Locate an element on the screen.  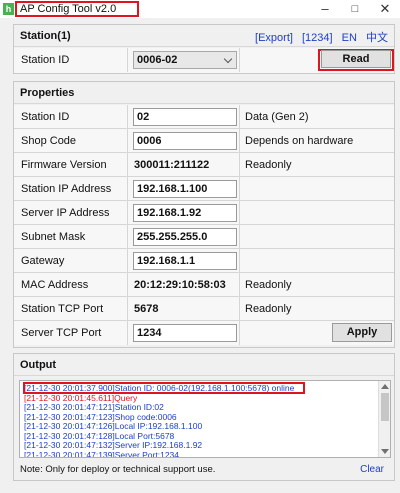
read-button: Read is located at coordinates (356, 59).